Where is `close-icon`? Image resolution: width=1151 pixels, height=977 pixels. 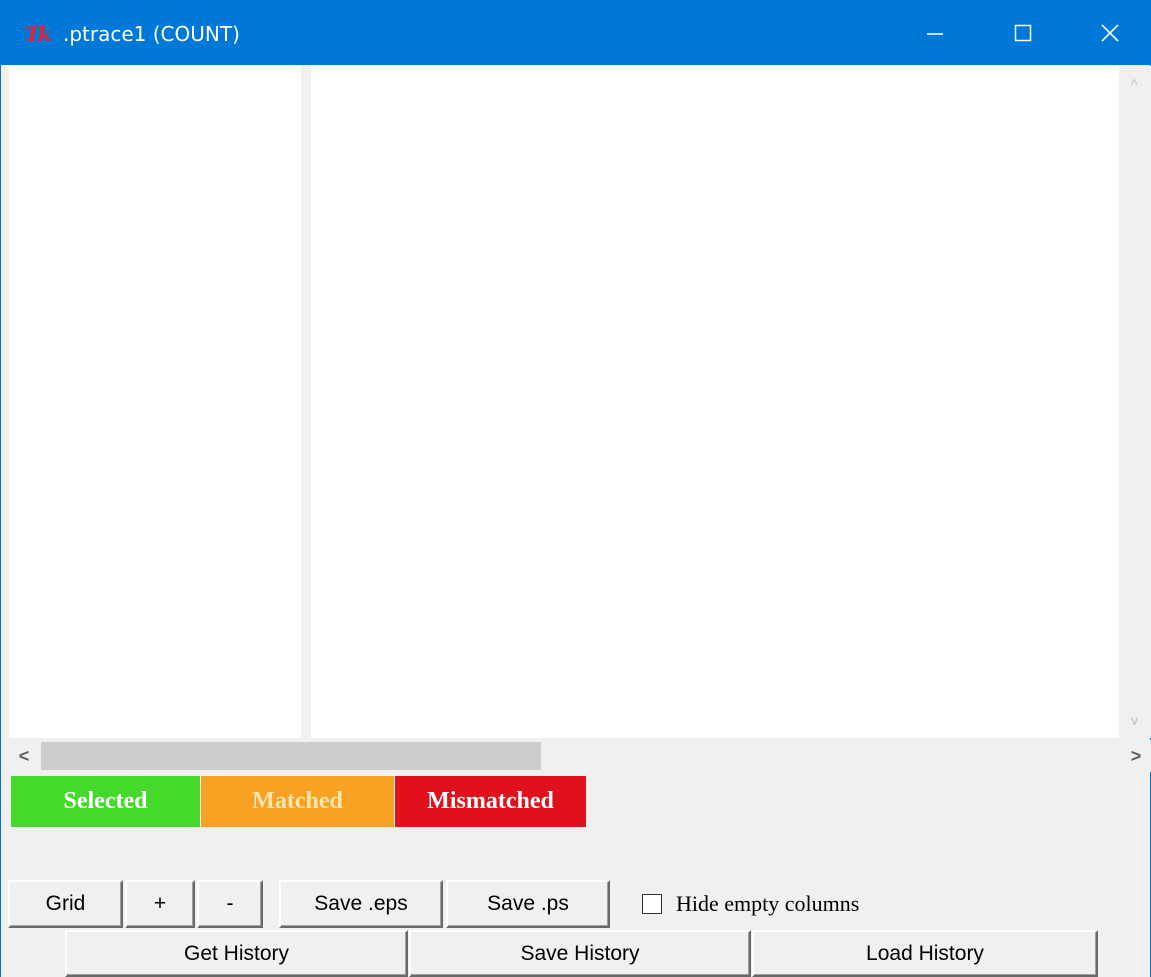
close-icon is located at coordinates (1110, 32).